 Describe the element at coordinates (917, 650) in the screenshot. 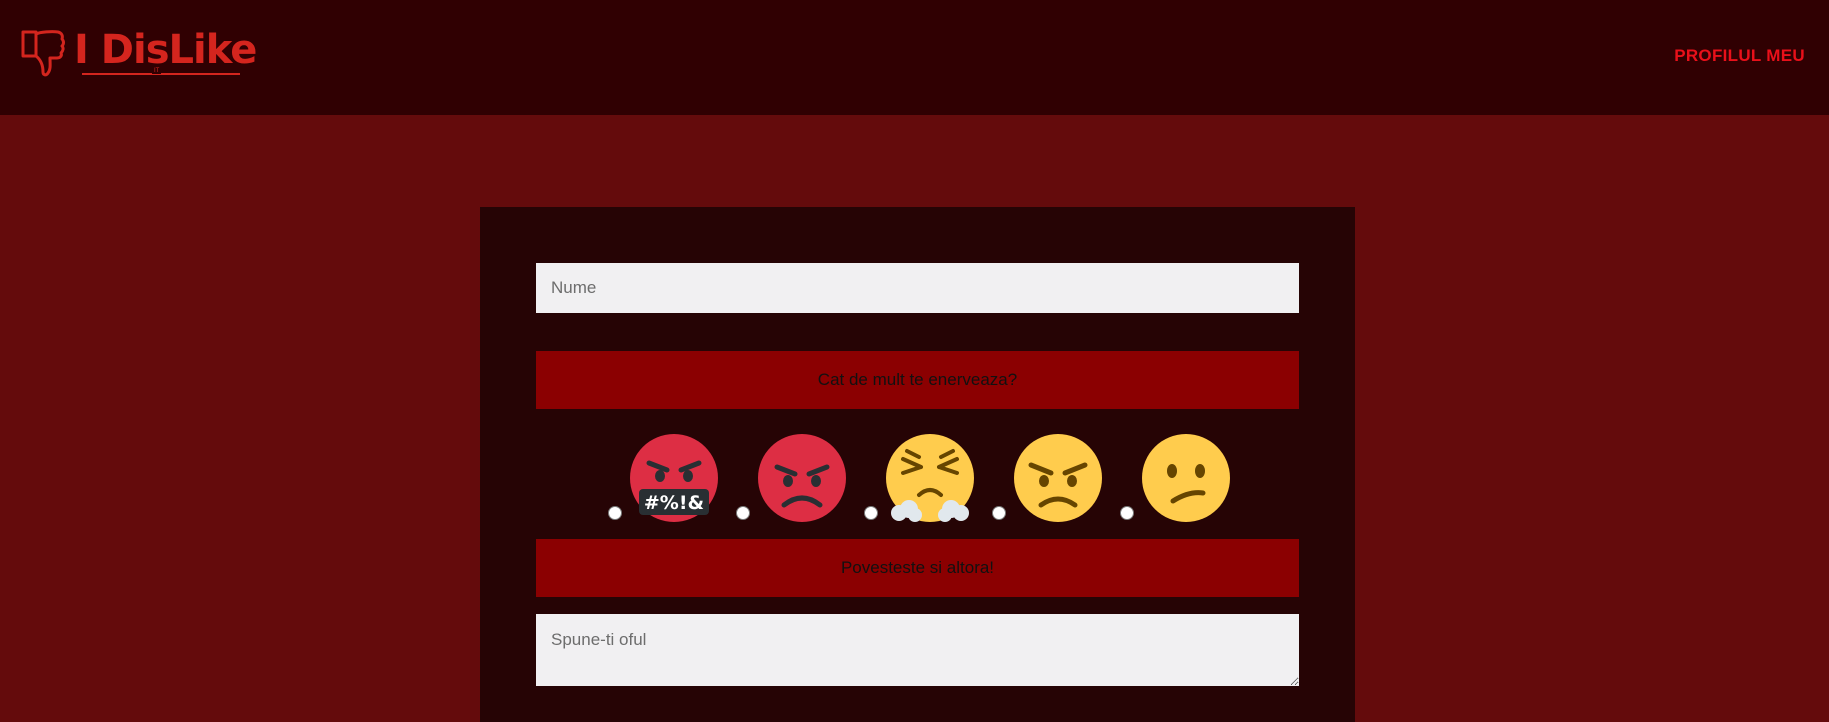

I see `story-textarea` at that location.